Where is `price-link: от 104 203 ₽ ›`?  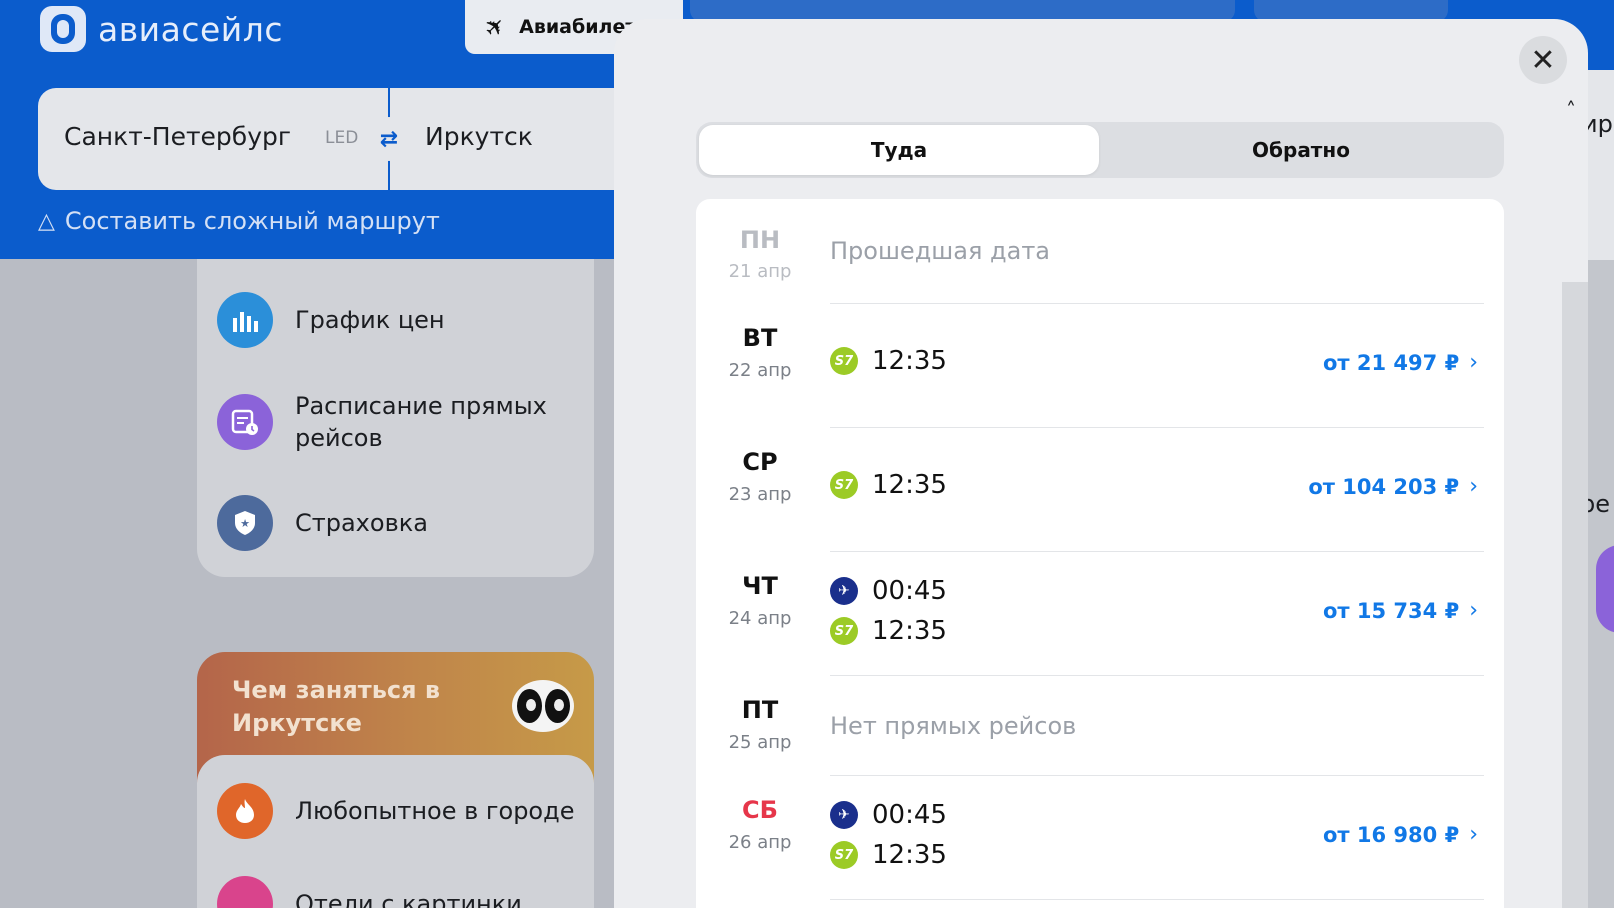 price-link: от 104 203 ₽ › is located at coordinates (1393, 486).